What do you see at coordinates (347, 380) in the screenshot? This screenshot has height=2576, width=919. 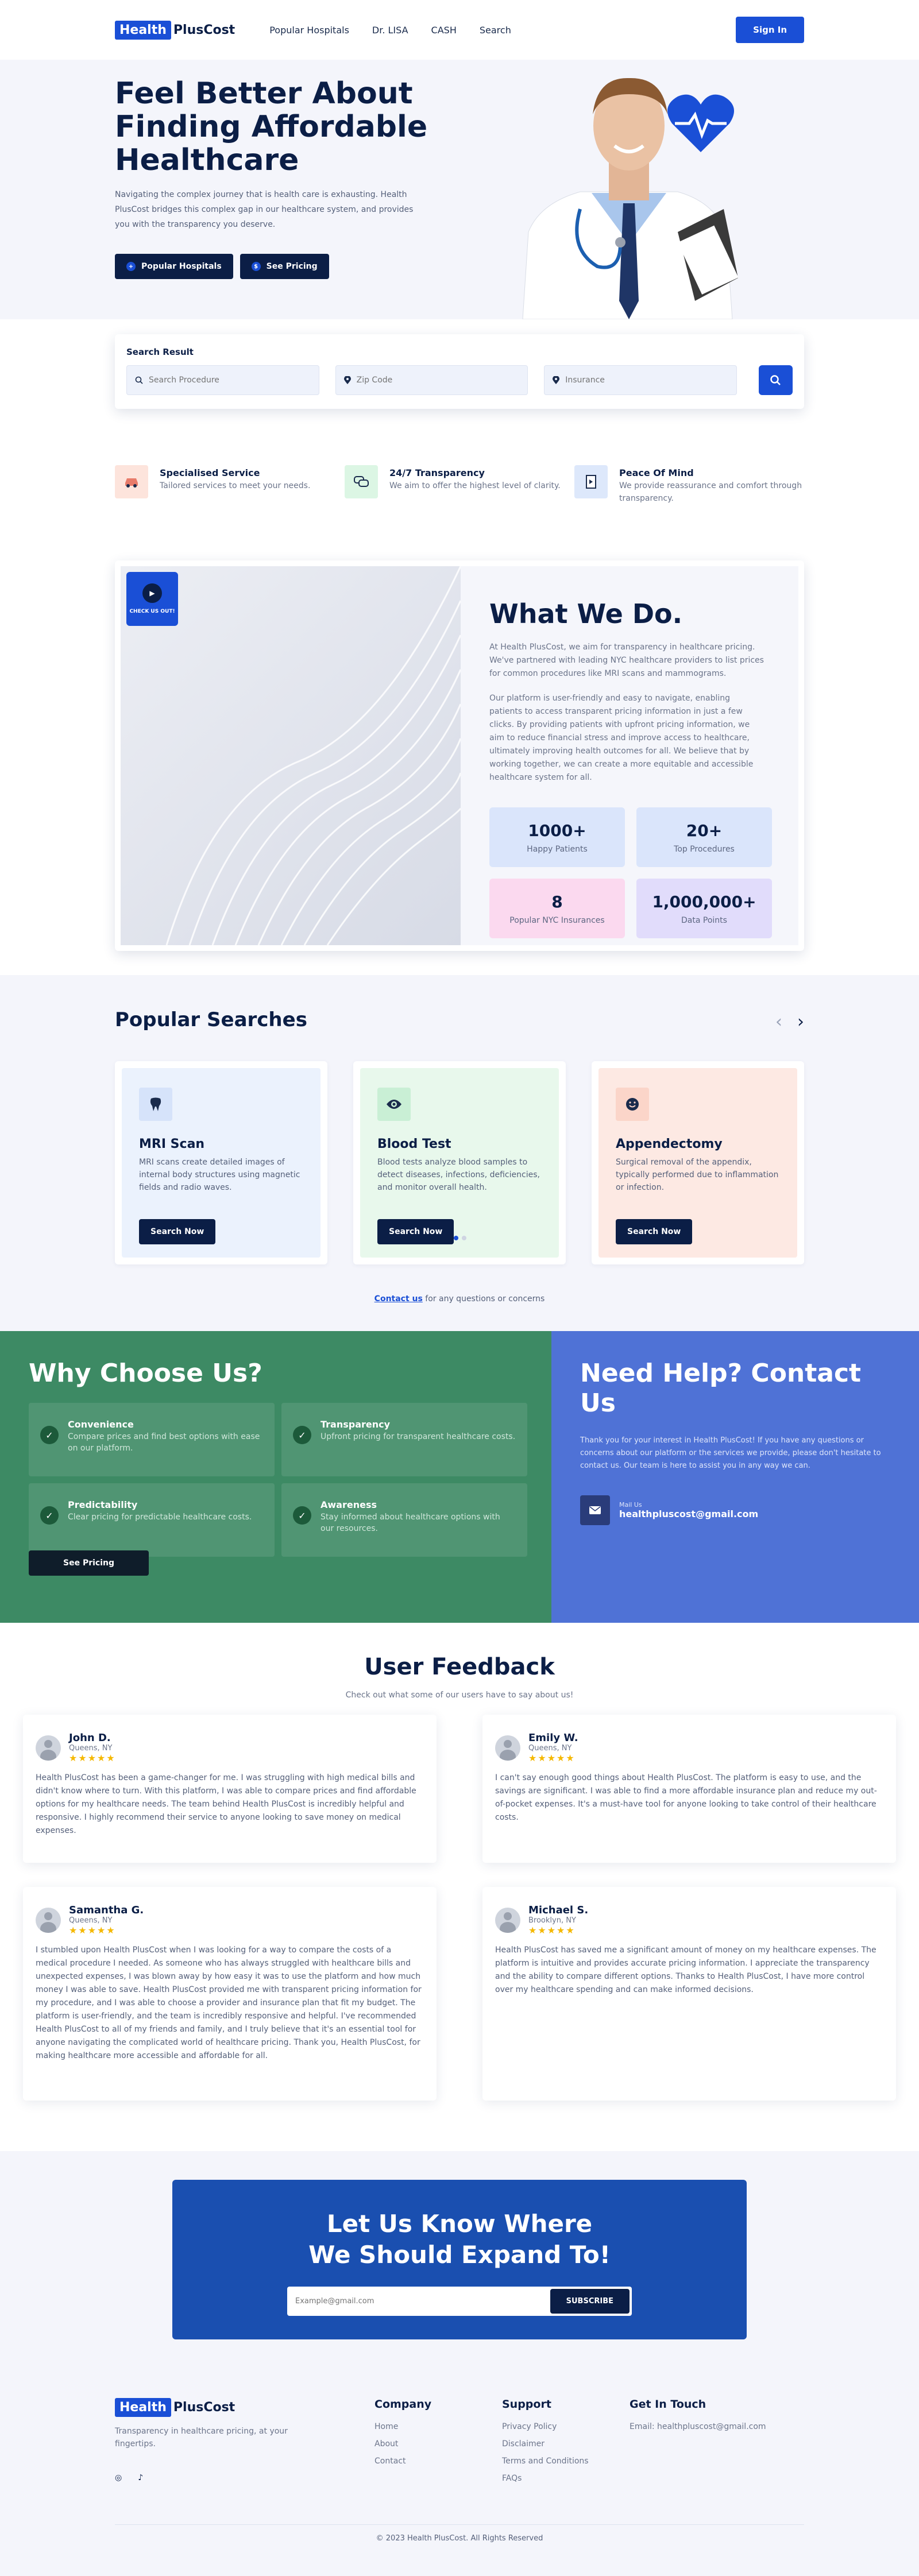 I see `location-pin-icon` at bounding box center [347, 380].